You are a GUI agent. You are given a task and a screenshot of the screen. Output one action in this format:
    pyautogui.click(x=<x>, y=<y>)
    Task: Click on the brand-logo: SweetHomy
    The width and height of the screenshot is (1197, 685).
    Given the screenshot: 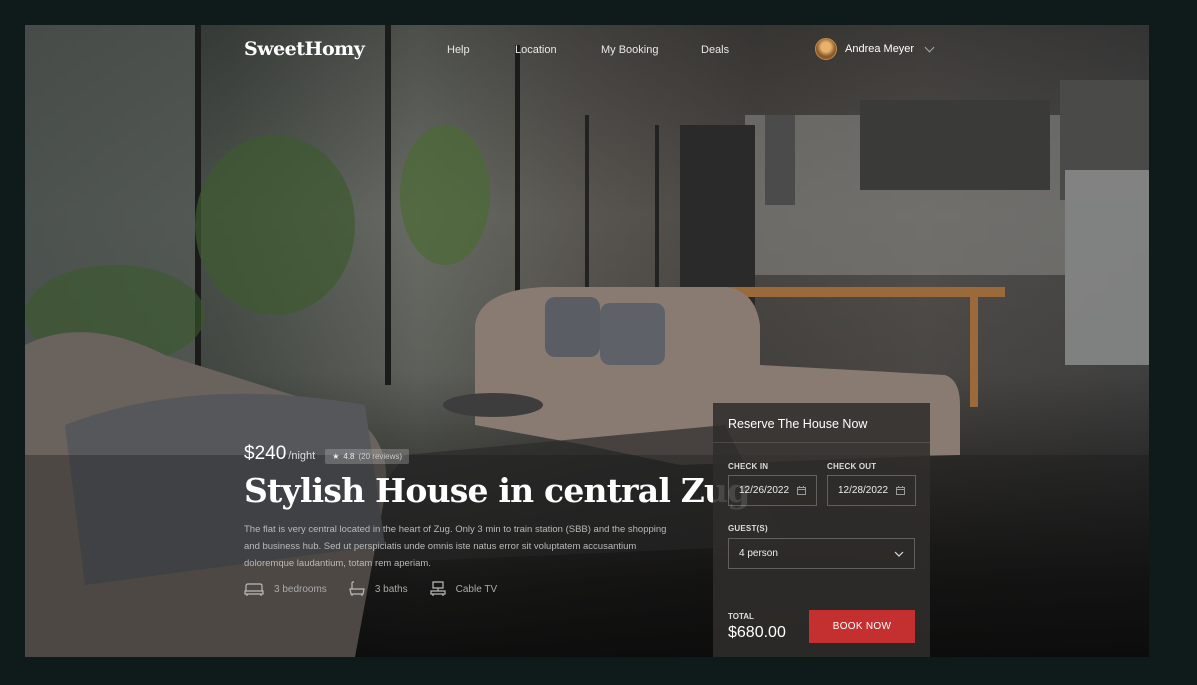 What is the action you would take?
    pyautogui.click(x=304, y=49)
    